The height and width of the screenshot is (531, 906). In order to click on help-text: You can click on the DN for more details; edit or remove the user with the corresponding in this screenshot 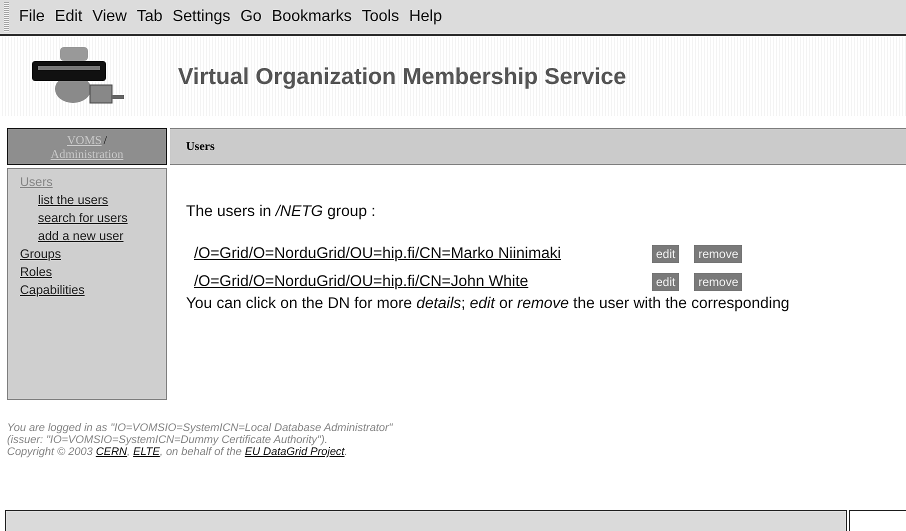, I will do `click(488, 304)`.